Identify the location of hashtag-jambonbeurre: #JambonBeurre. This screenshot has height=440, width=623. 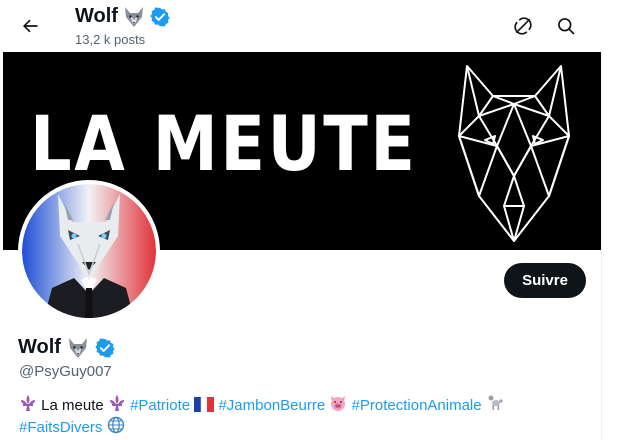
(271, 405).